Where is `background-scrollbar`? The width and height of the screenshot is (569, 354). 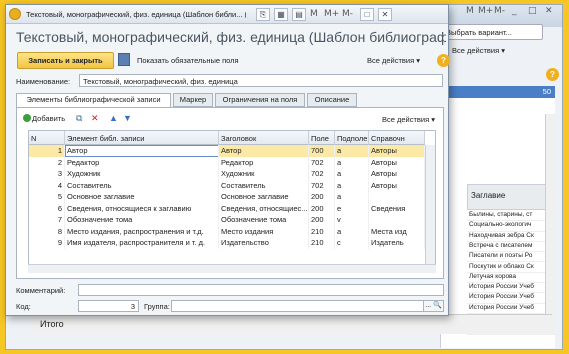 background-scrollbar is located at coordinates (550, 224).